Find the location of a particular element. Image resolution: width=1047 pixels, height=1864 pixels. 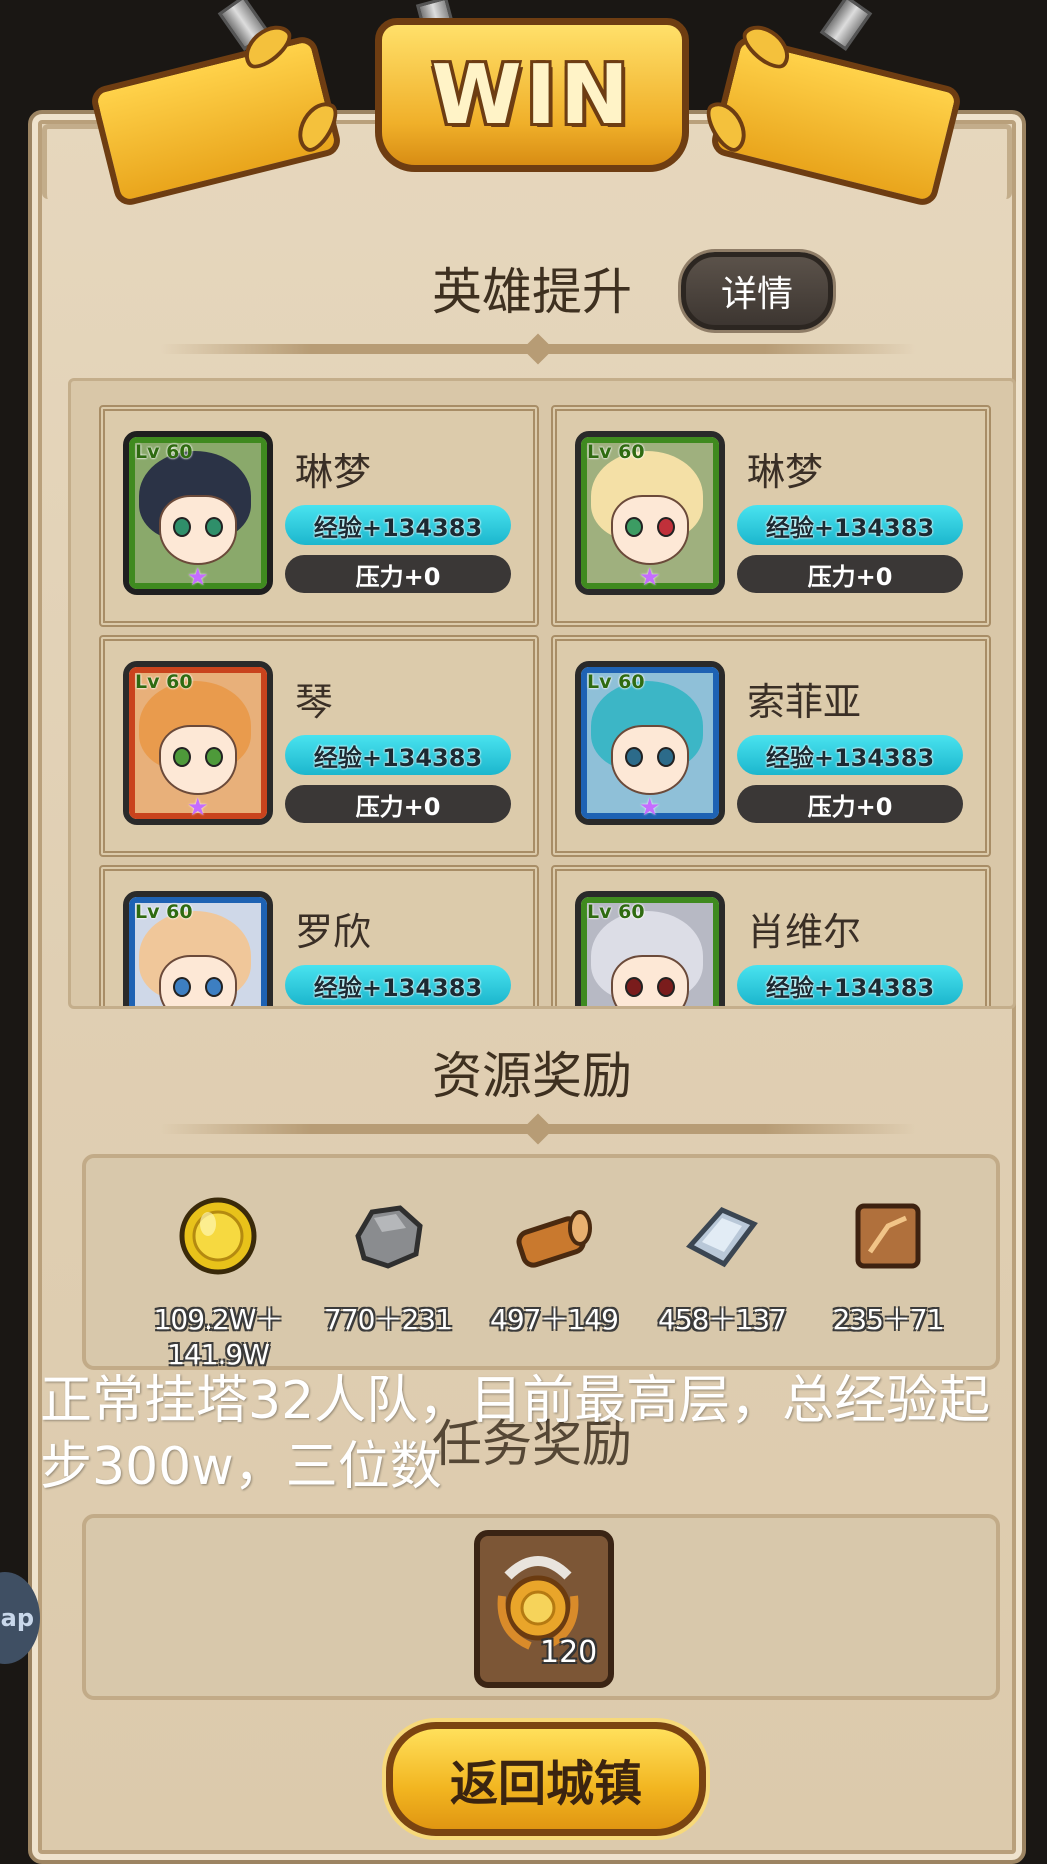

win-title: WIN is located at coordinates (532, 95).